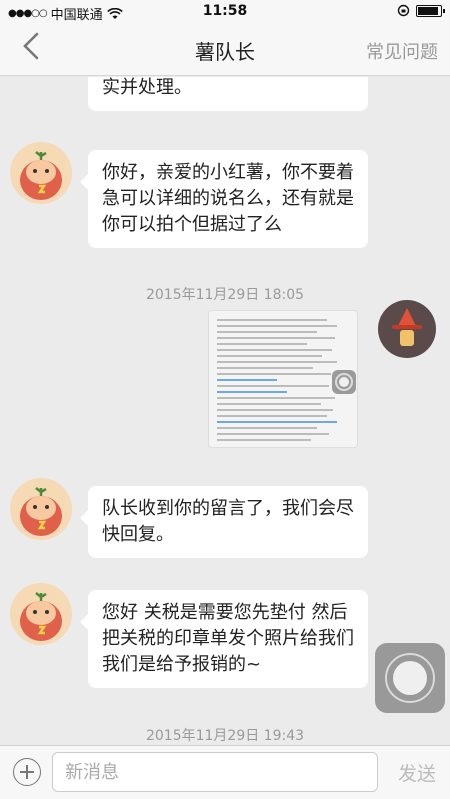 This screenshot has width=450, height=799. What do you see at coordinates (147, 87) in the screenshot?
I see `message-text: 实并处理。` at bounding box center [147, 87].